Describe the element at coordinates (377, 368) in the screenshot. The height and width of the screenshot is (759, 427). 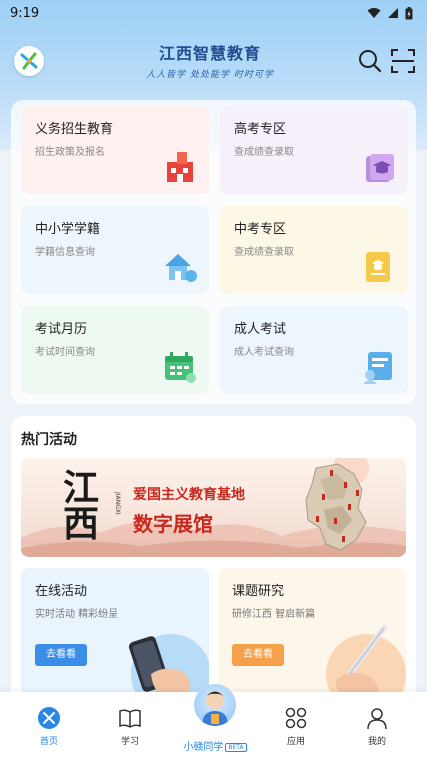
I see `id-card-icon` at that location.